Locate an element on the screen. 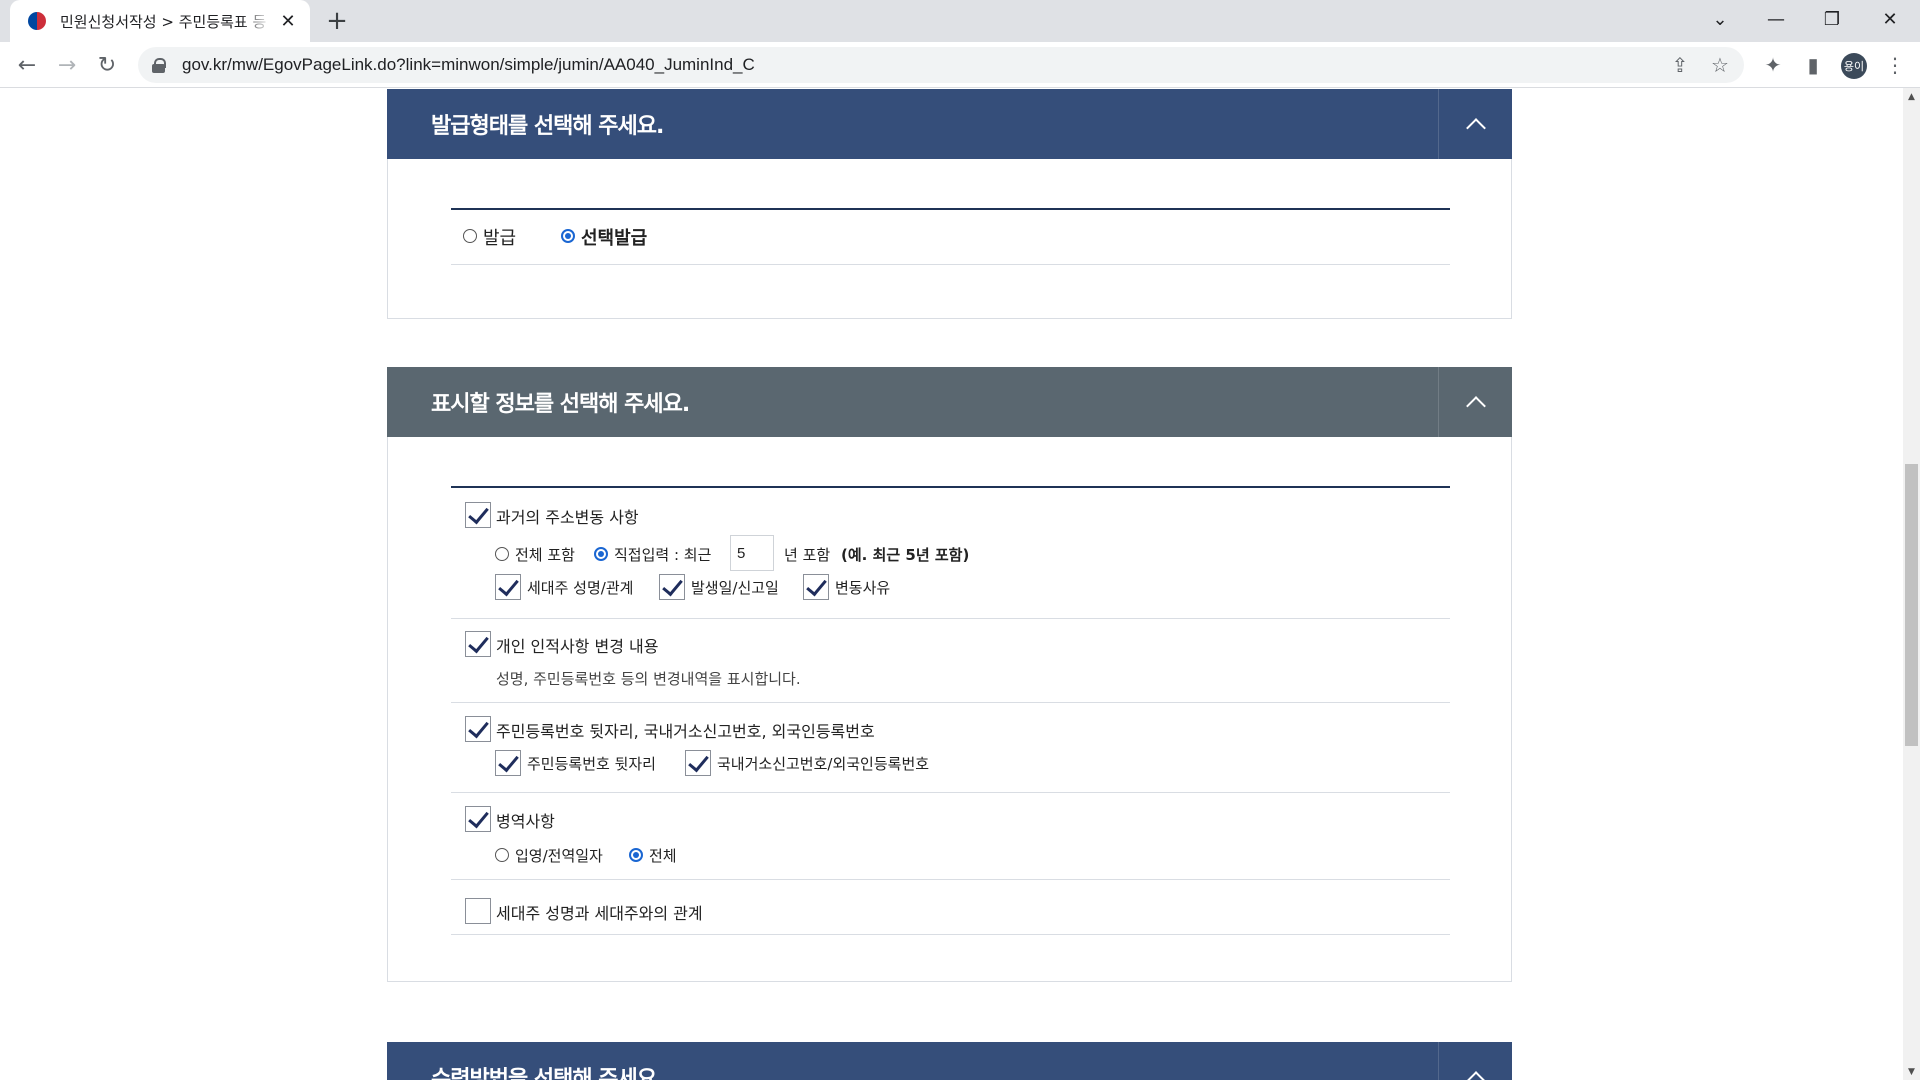 This screenshot has width=1920, height=1080. scrollbar-thumb is located at coordinates (1911, 605).